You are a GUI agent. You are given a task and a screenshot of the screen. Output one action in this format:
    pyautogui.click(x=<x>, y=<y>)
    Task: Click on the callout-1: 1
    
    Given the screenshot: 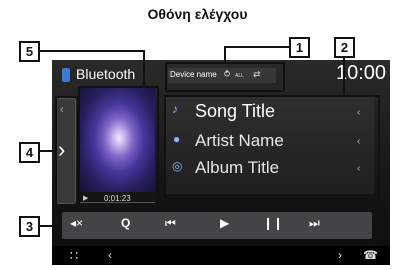 What is the action you would take?
    pyautogui.click(x=299, y=47)
    